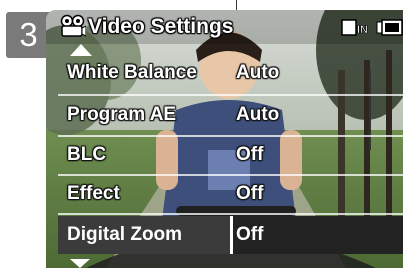  I want to click on menu-item-label: Effect, so click(93, 193).